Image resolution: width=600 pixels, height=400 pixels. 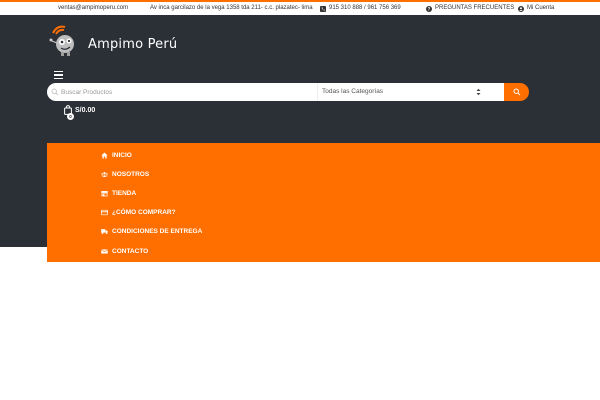 I want to click on brand-name: Ampimo Perú, so click(x=133, y=44).